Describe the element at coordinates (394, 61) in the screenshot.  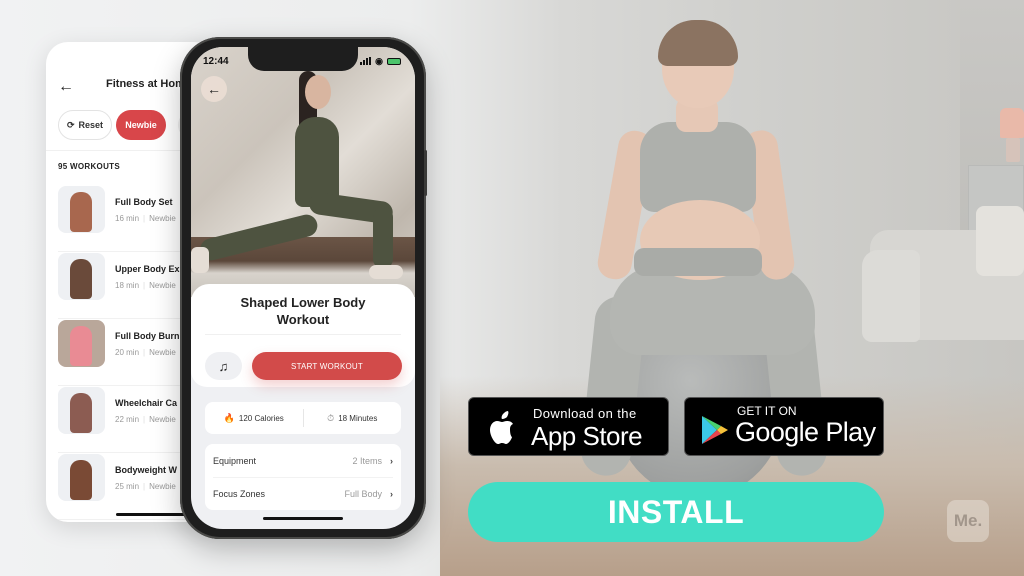
I see `battery-icon` at that location.